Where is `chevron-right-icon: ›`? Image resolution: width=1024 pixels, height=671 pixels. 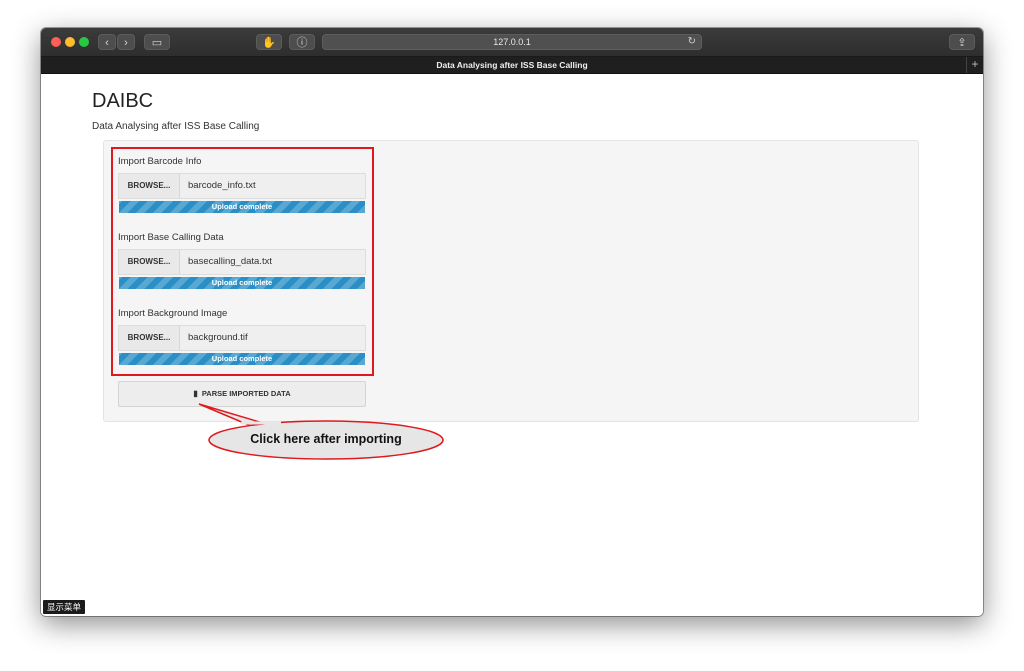 chevron-right-icon: › is located at coordinates (126, 43).